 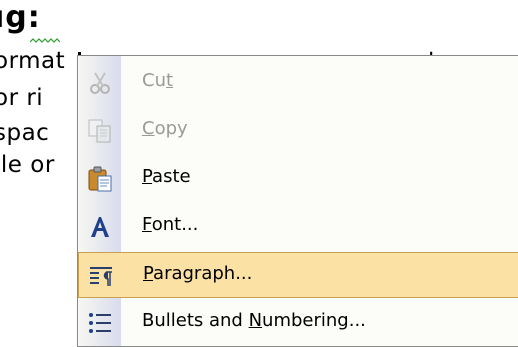 What do you see at coordinates (158, 80) in the screenshot?
I see `menu-item-label: Cut` at bounding box center [158, 80].